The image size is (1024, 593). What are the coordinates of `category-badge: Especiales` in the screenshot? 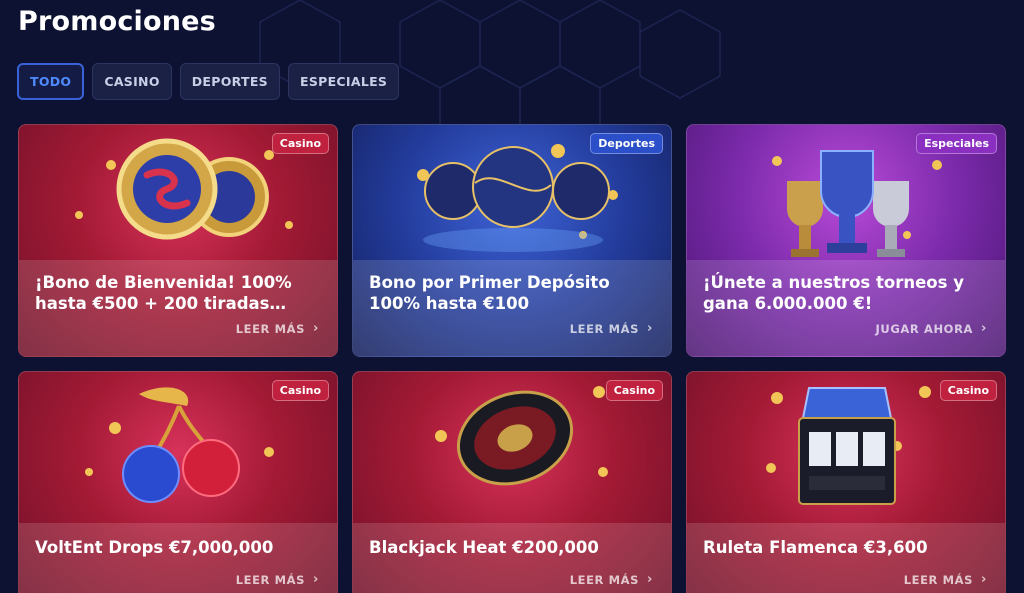 It's located at (956, 143).